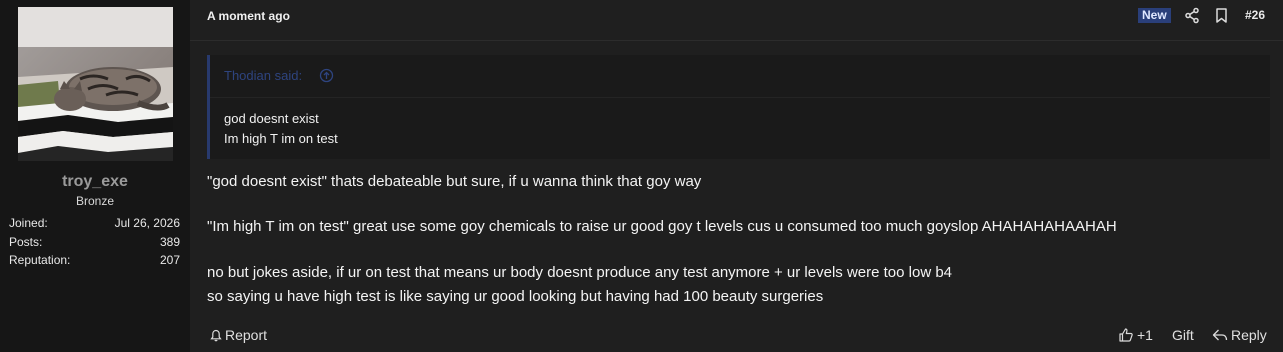 This screenshot has height=352, width=1283. I want to click on reply-arrow-icon, so click(1220, 335).